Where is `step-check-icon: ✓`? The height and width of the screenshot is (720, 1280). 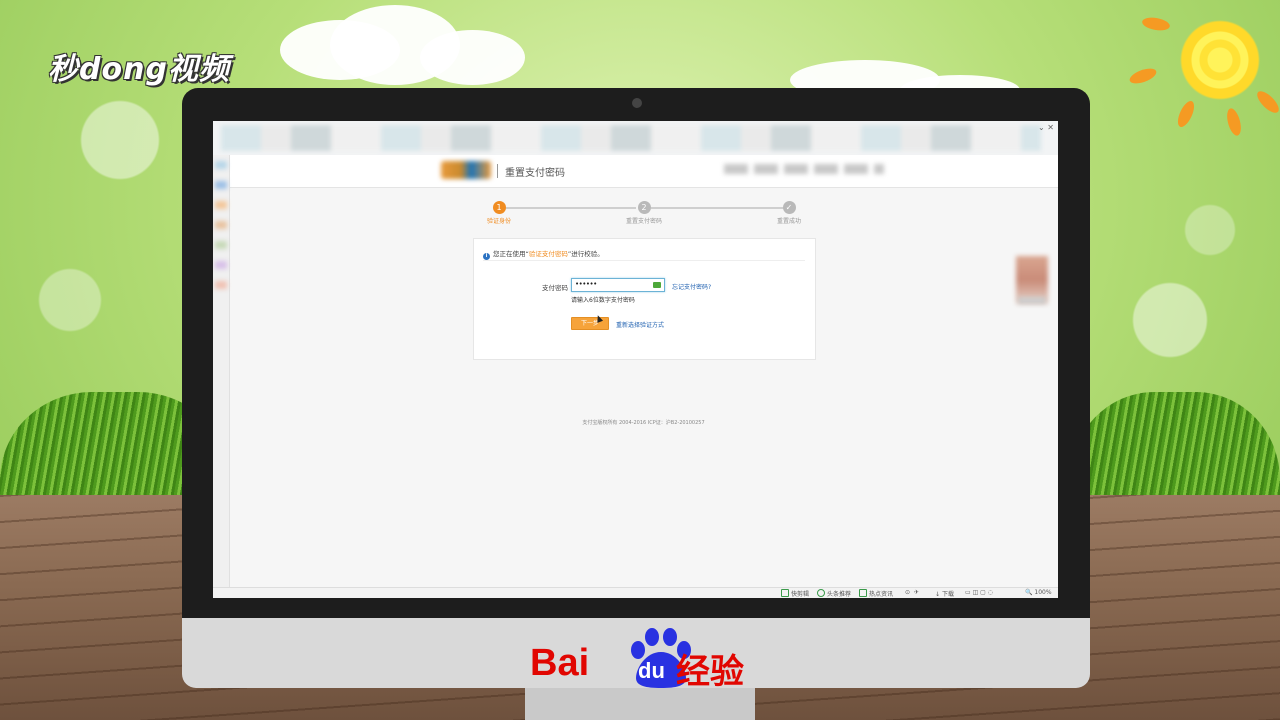
step-check-icon: ✓ is located at coordinates (789, 207).